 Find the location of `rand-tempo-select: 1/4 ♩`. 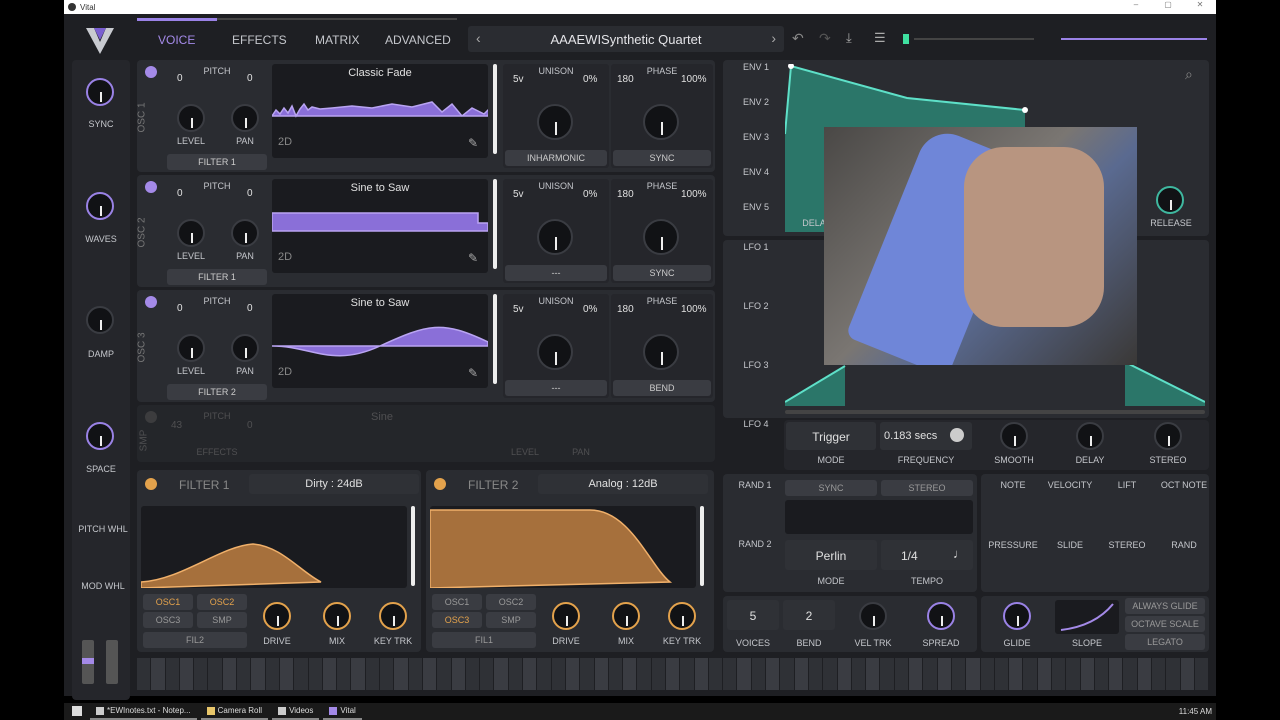

rand-tempo-select: 1/4 ♩ is located at coordinates (927, 555).